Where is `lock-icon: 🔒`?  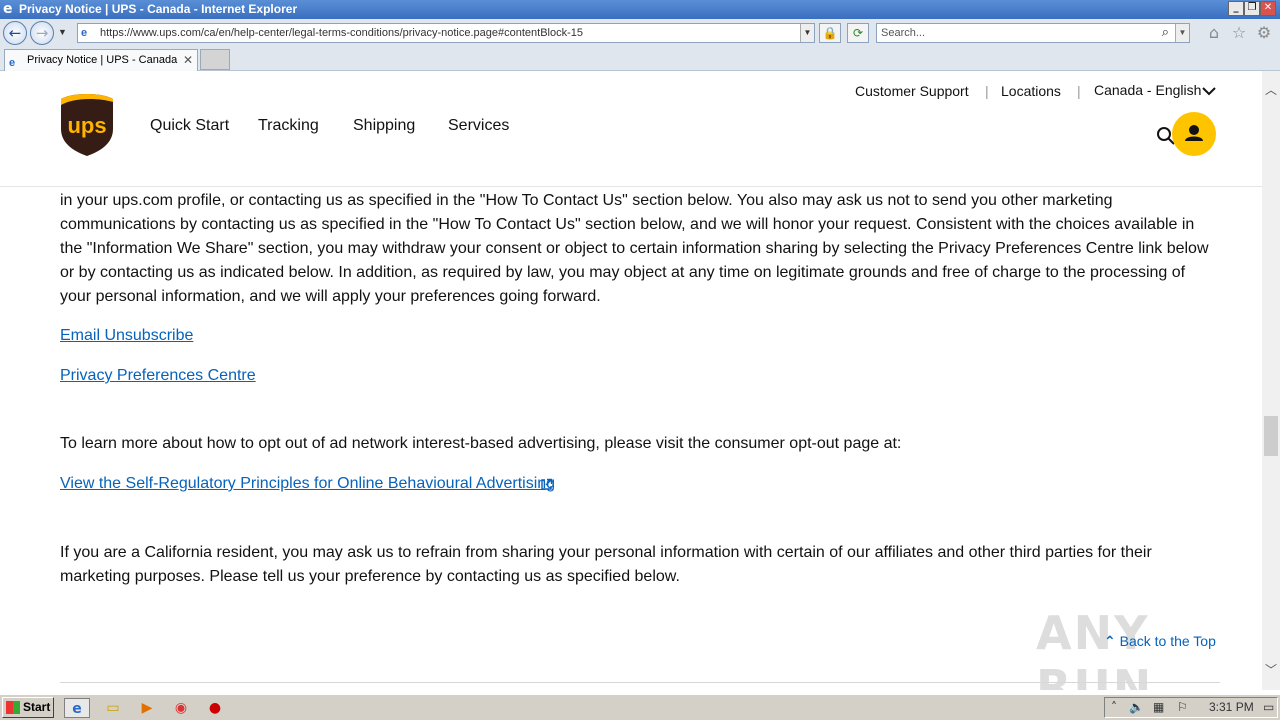 lock-icon: 🔒 is located at coordinates (830, 33).